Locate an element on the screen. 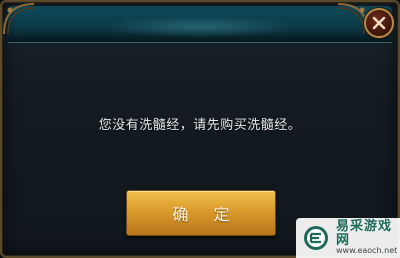 Image resolution: width=400 pixels, height=258 pixels. confirm-button: 确 定 is located at coordinates (201, 213).